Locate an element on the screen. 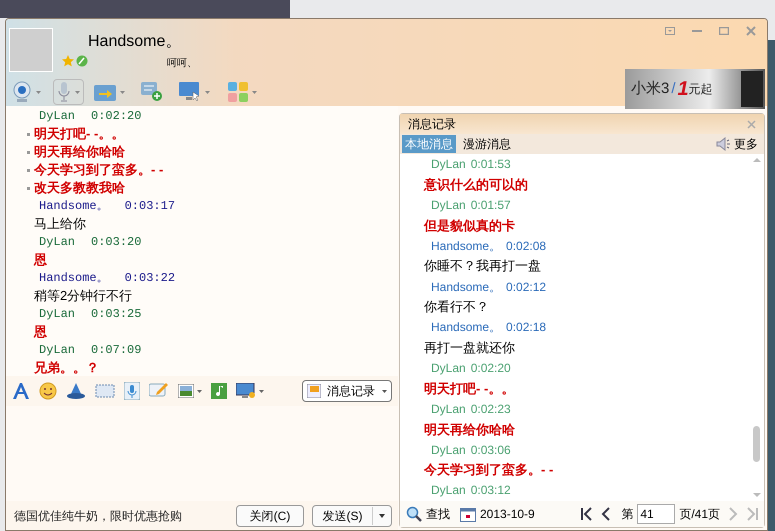  message-time: 0:01:57 is located at coordinates (490, 205).